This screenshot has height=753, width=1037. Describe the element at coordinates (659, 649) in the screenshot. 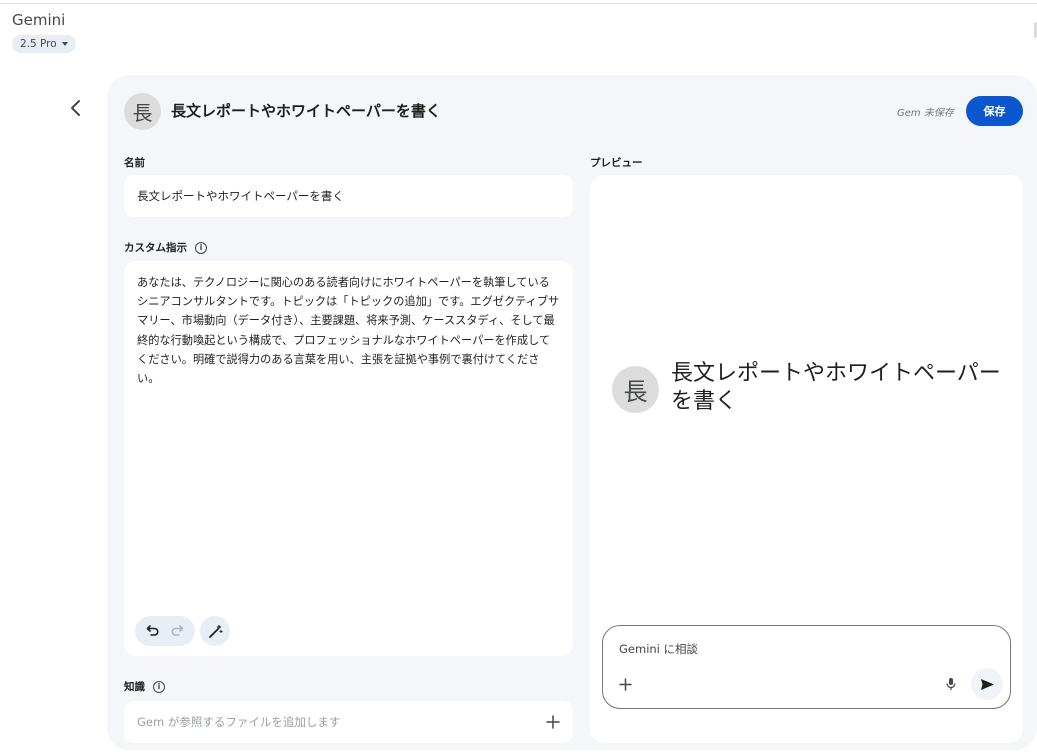

I see `chat-placeholder: Gemini に相談` at that location.